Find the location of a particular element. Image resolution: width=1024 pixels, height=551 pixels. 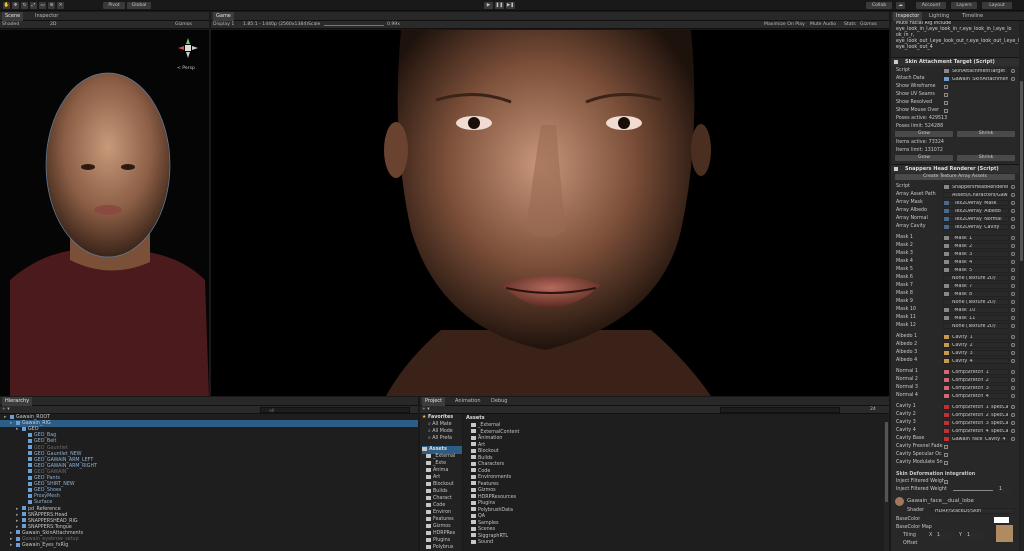

property-field: Cavity_3 is located at coordinates (976, 353).